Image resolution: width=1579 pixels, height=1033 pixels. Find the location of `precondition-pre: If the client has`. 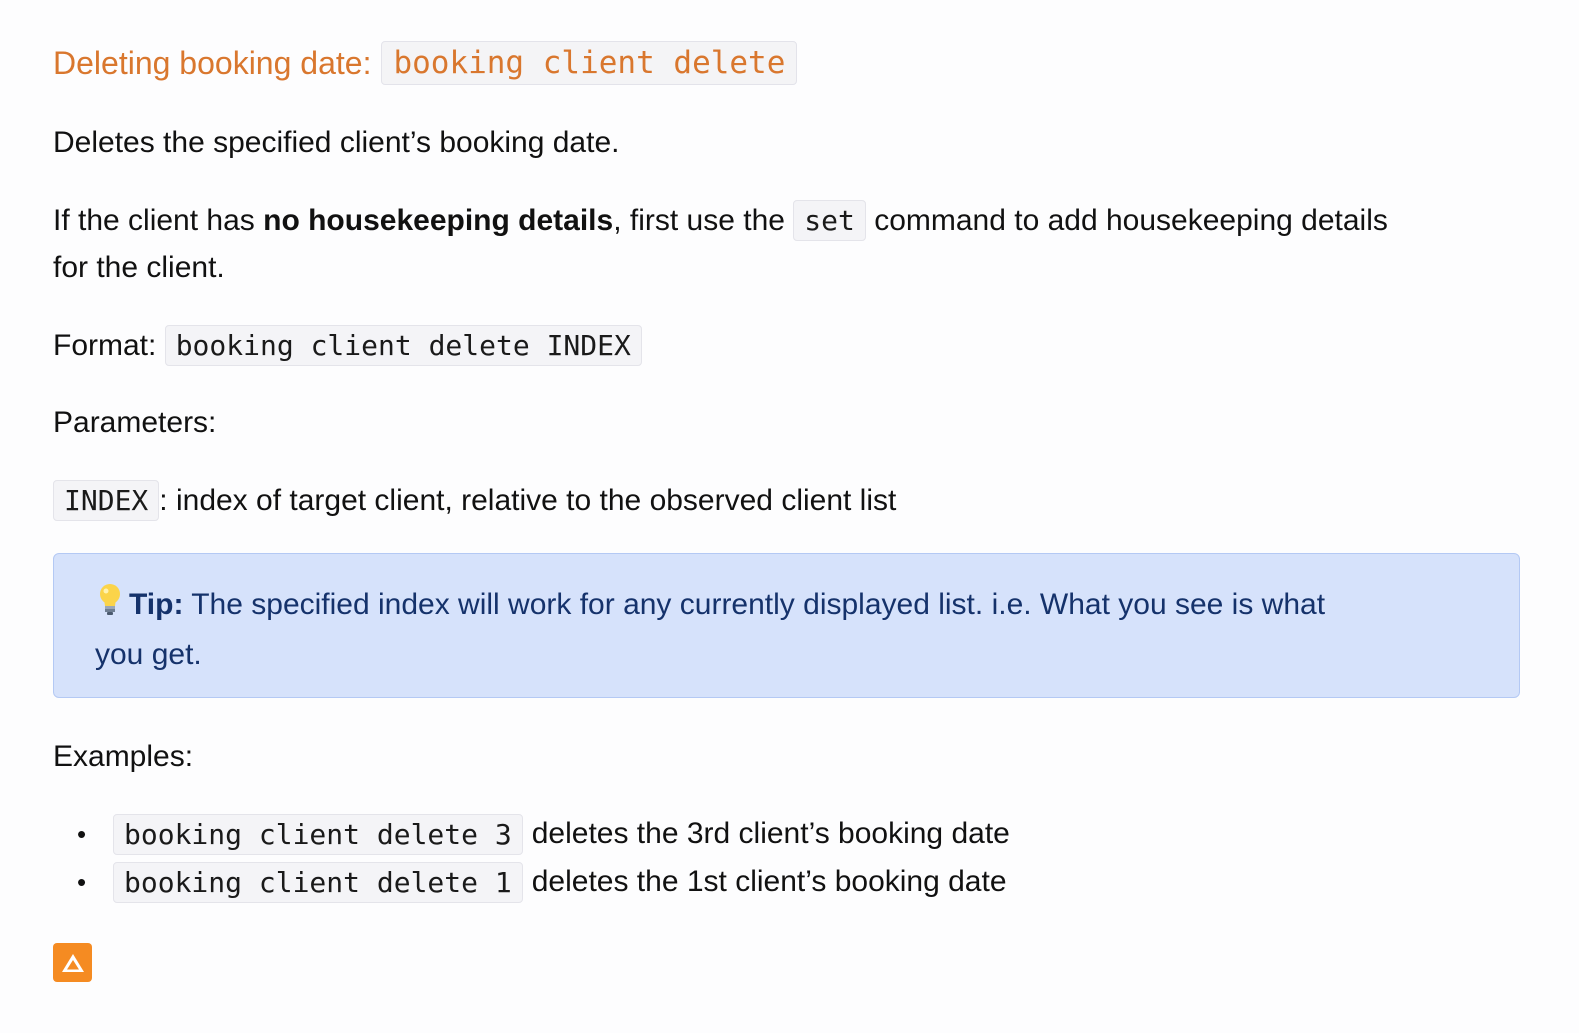

precondition-pre: If the client has is located at coordinates (158, 220).